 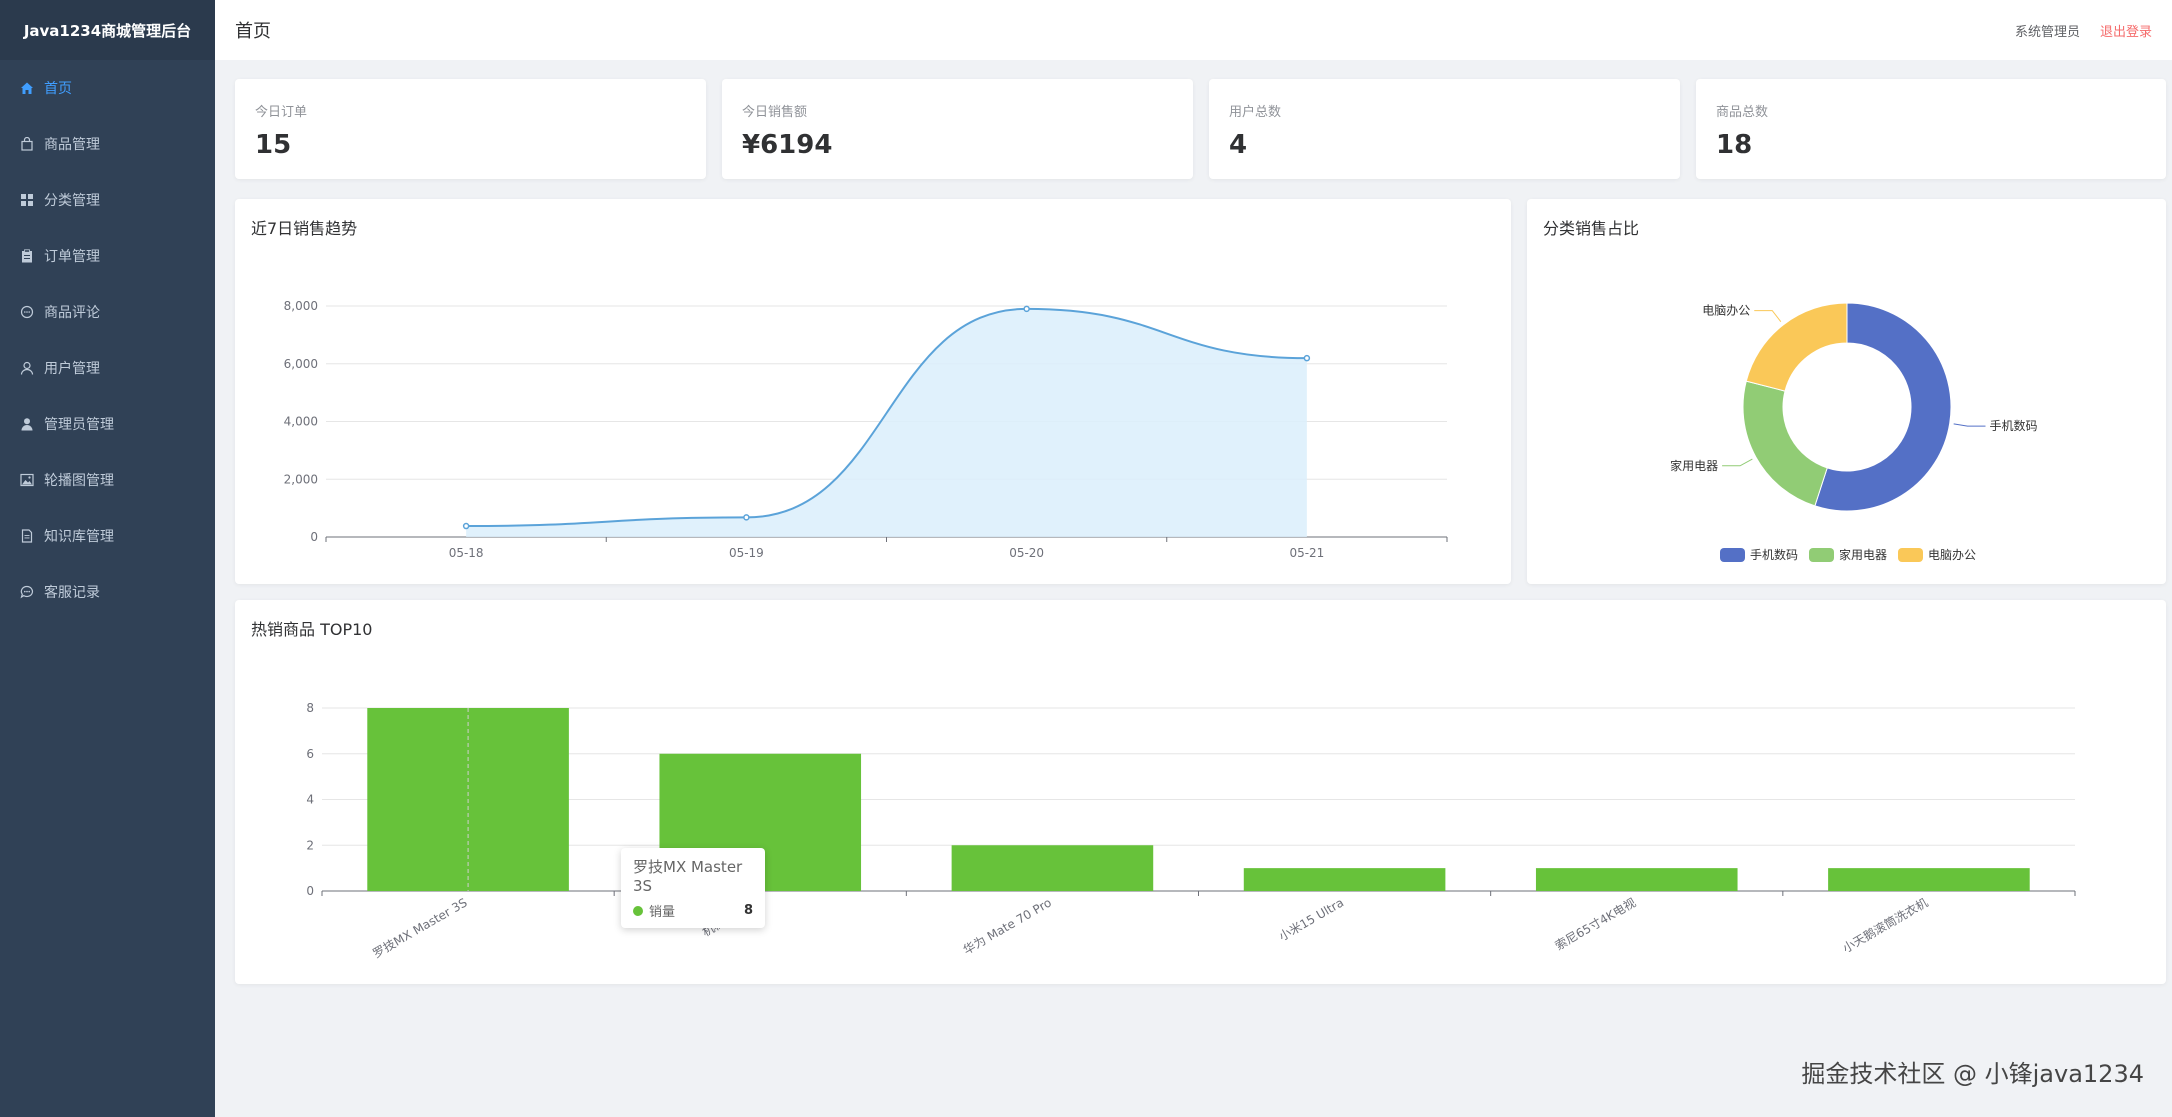 I want to click on legend-label: 家用电器, so click(x=1863, y=554).